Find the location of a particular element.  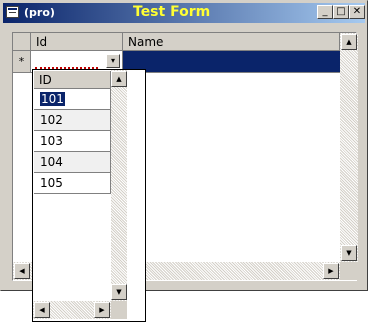

list-item: 101 is located at coordinates (72, 99).